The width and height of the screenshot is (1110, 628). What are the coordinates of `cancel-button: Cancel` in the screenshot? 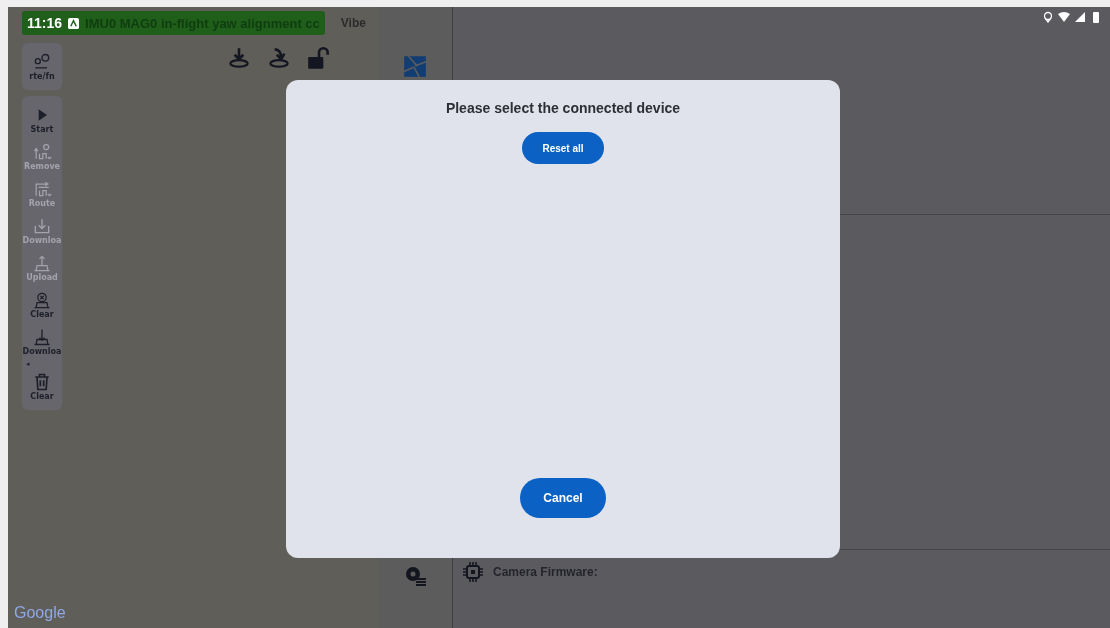 It's located at (563, 498).